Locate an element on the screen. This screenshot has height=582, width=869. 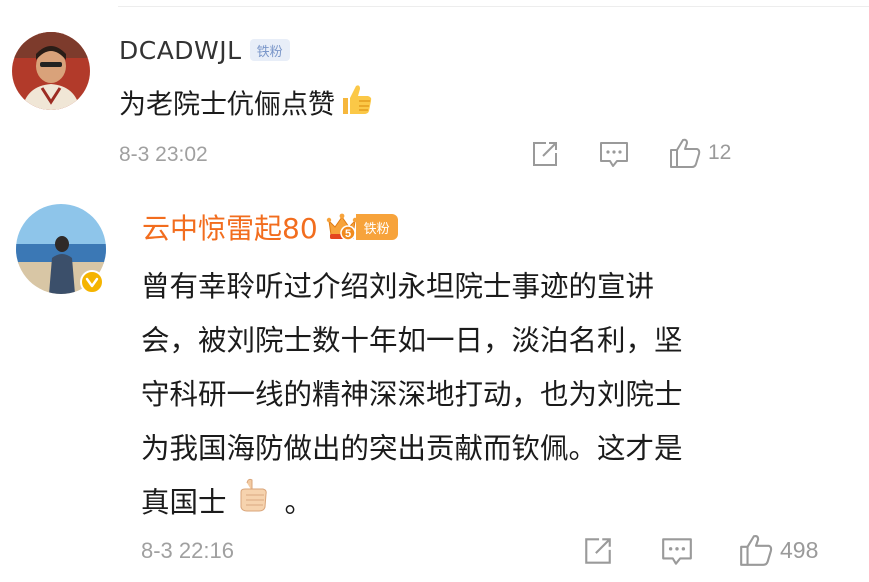
comment-text-content: 真国士 is located at coordinates (184, 502).